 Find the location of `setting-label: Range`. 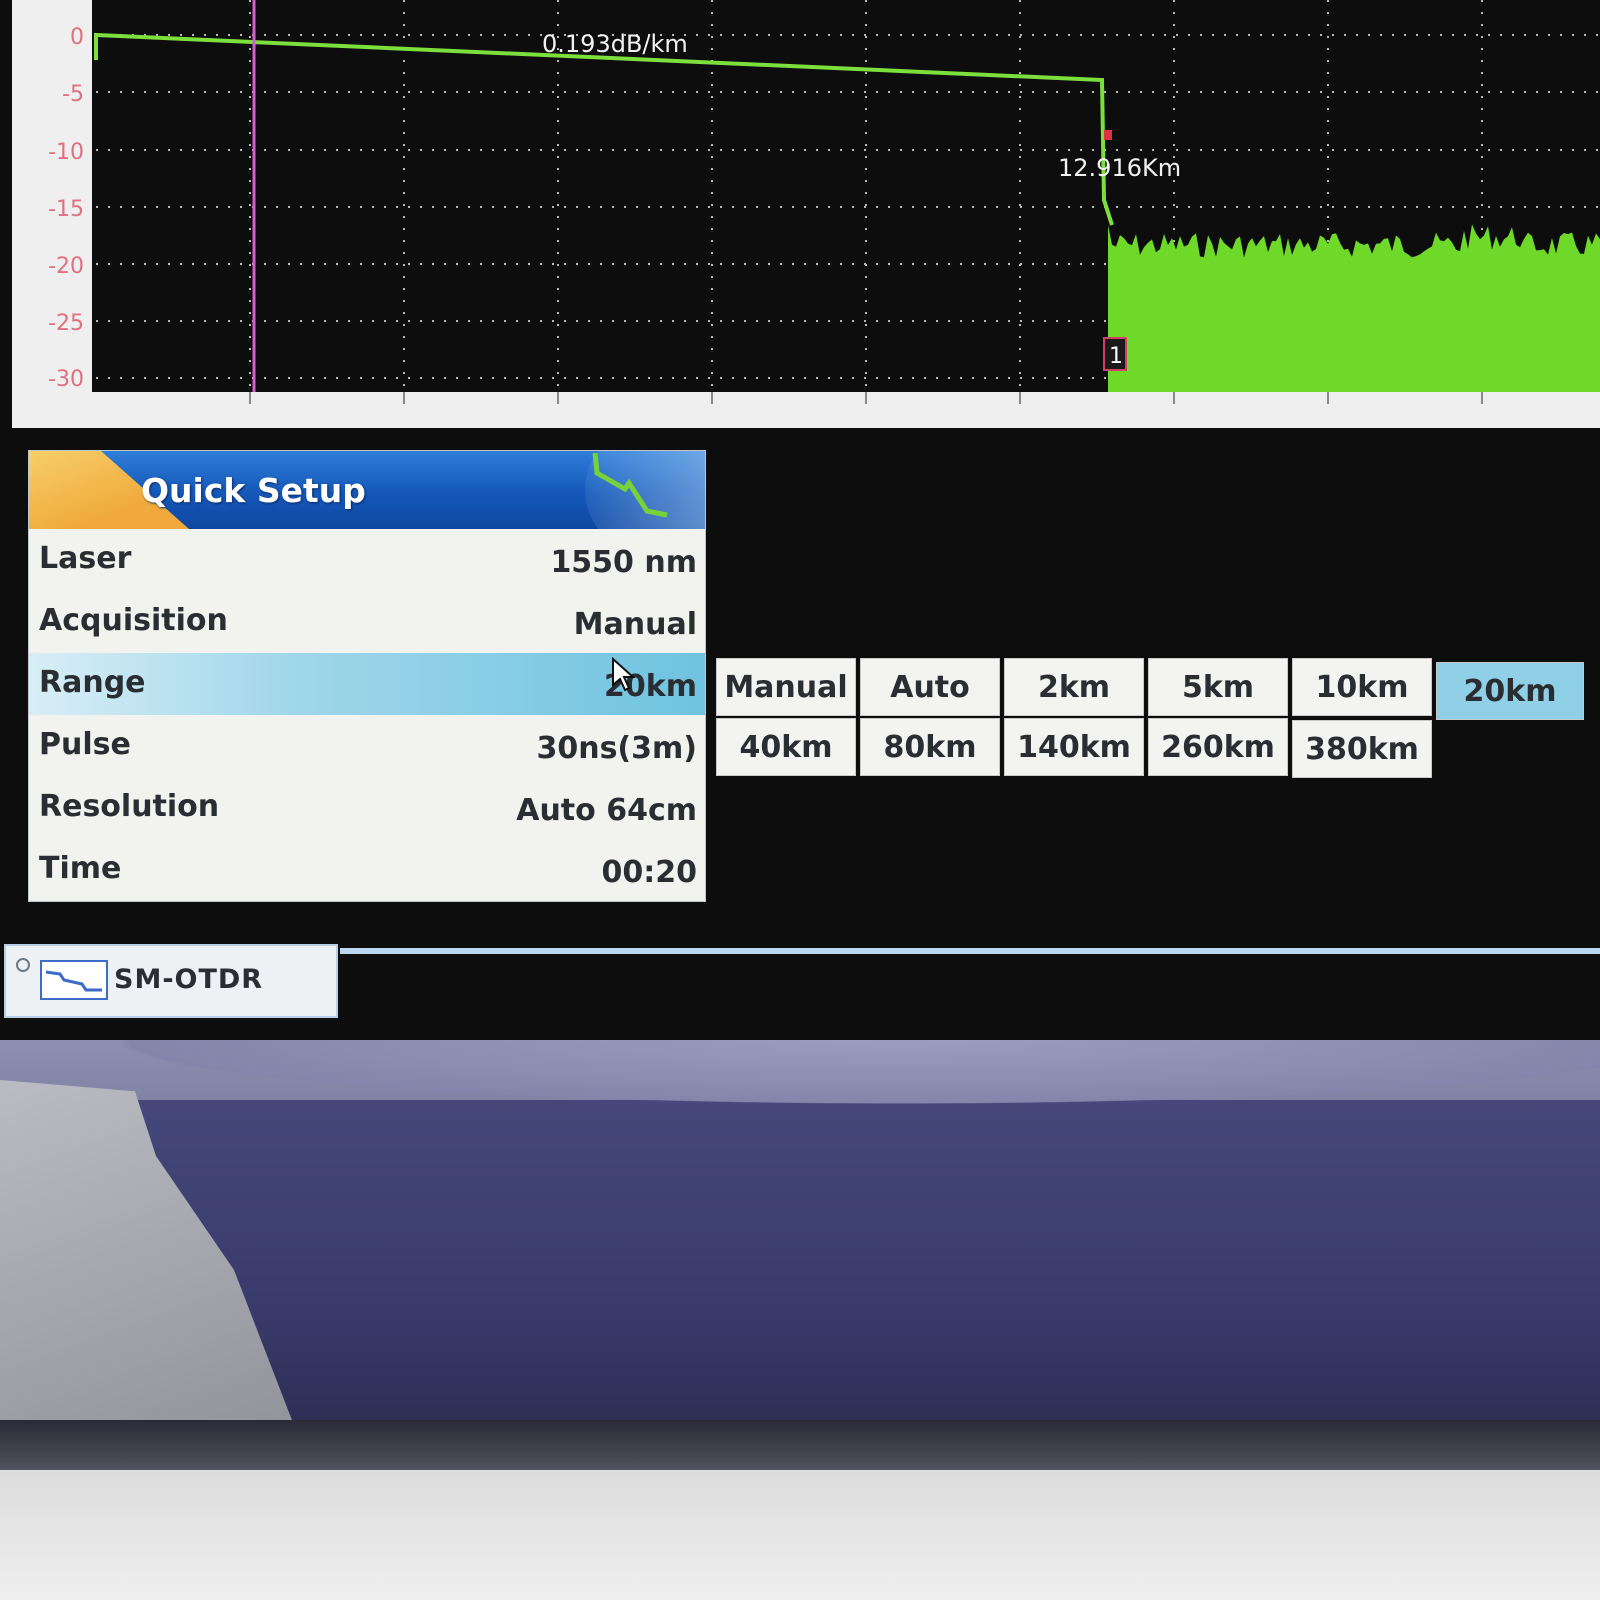

setting-label: Range is located at coordinates (92, 682).